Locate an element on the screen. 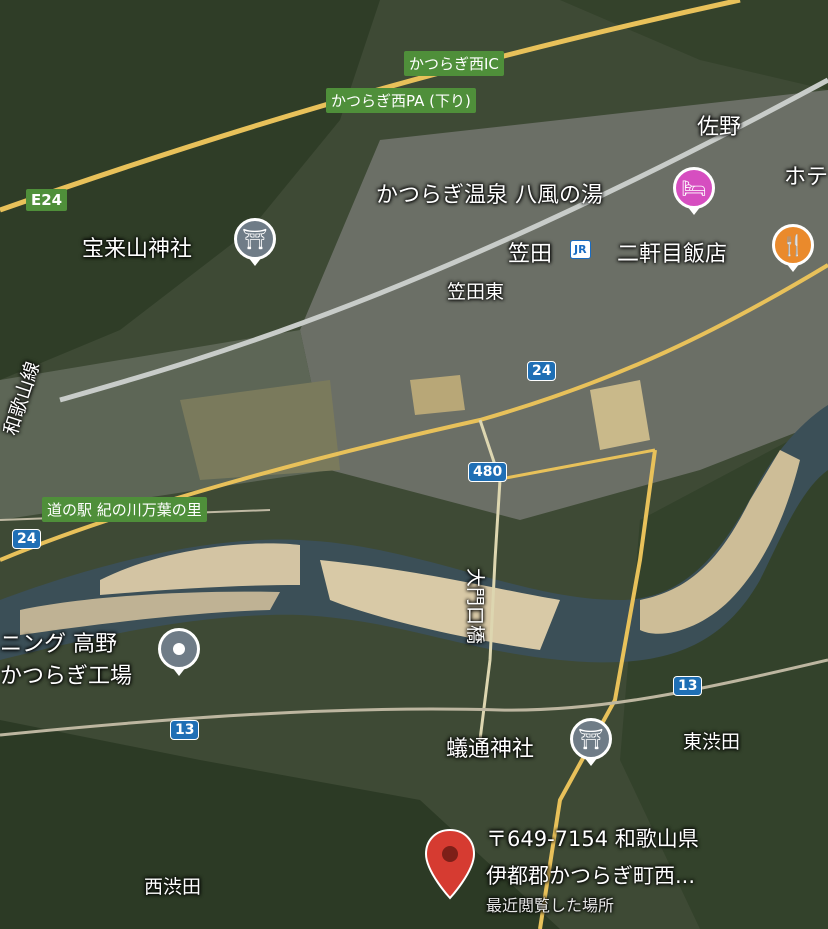 This screenshot has width=828, height=929. place-label-higashi-shibuta: 東渋田 is located at coordinates (711, 740).